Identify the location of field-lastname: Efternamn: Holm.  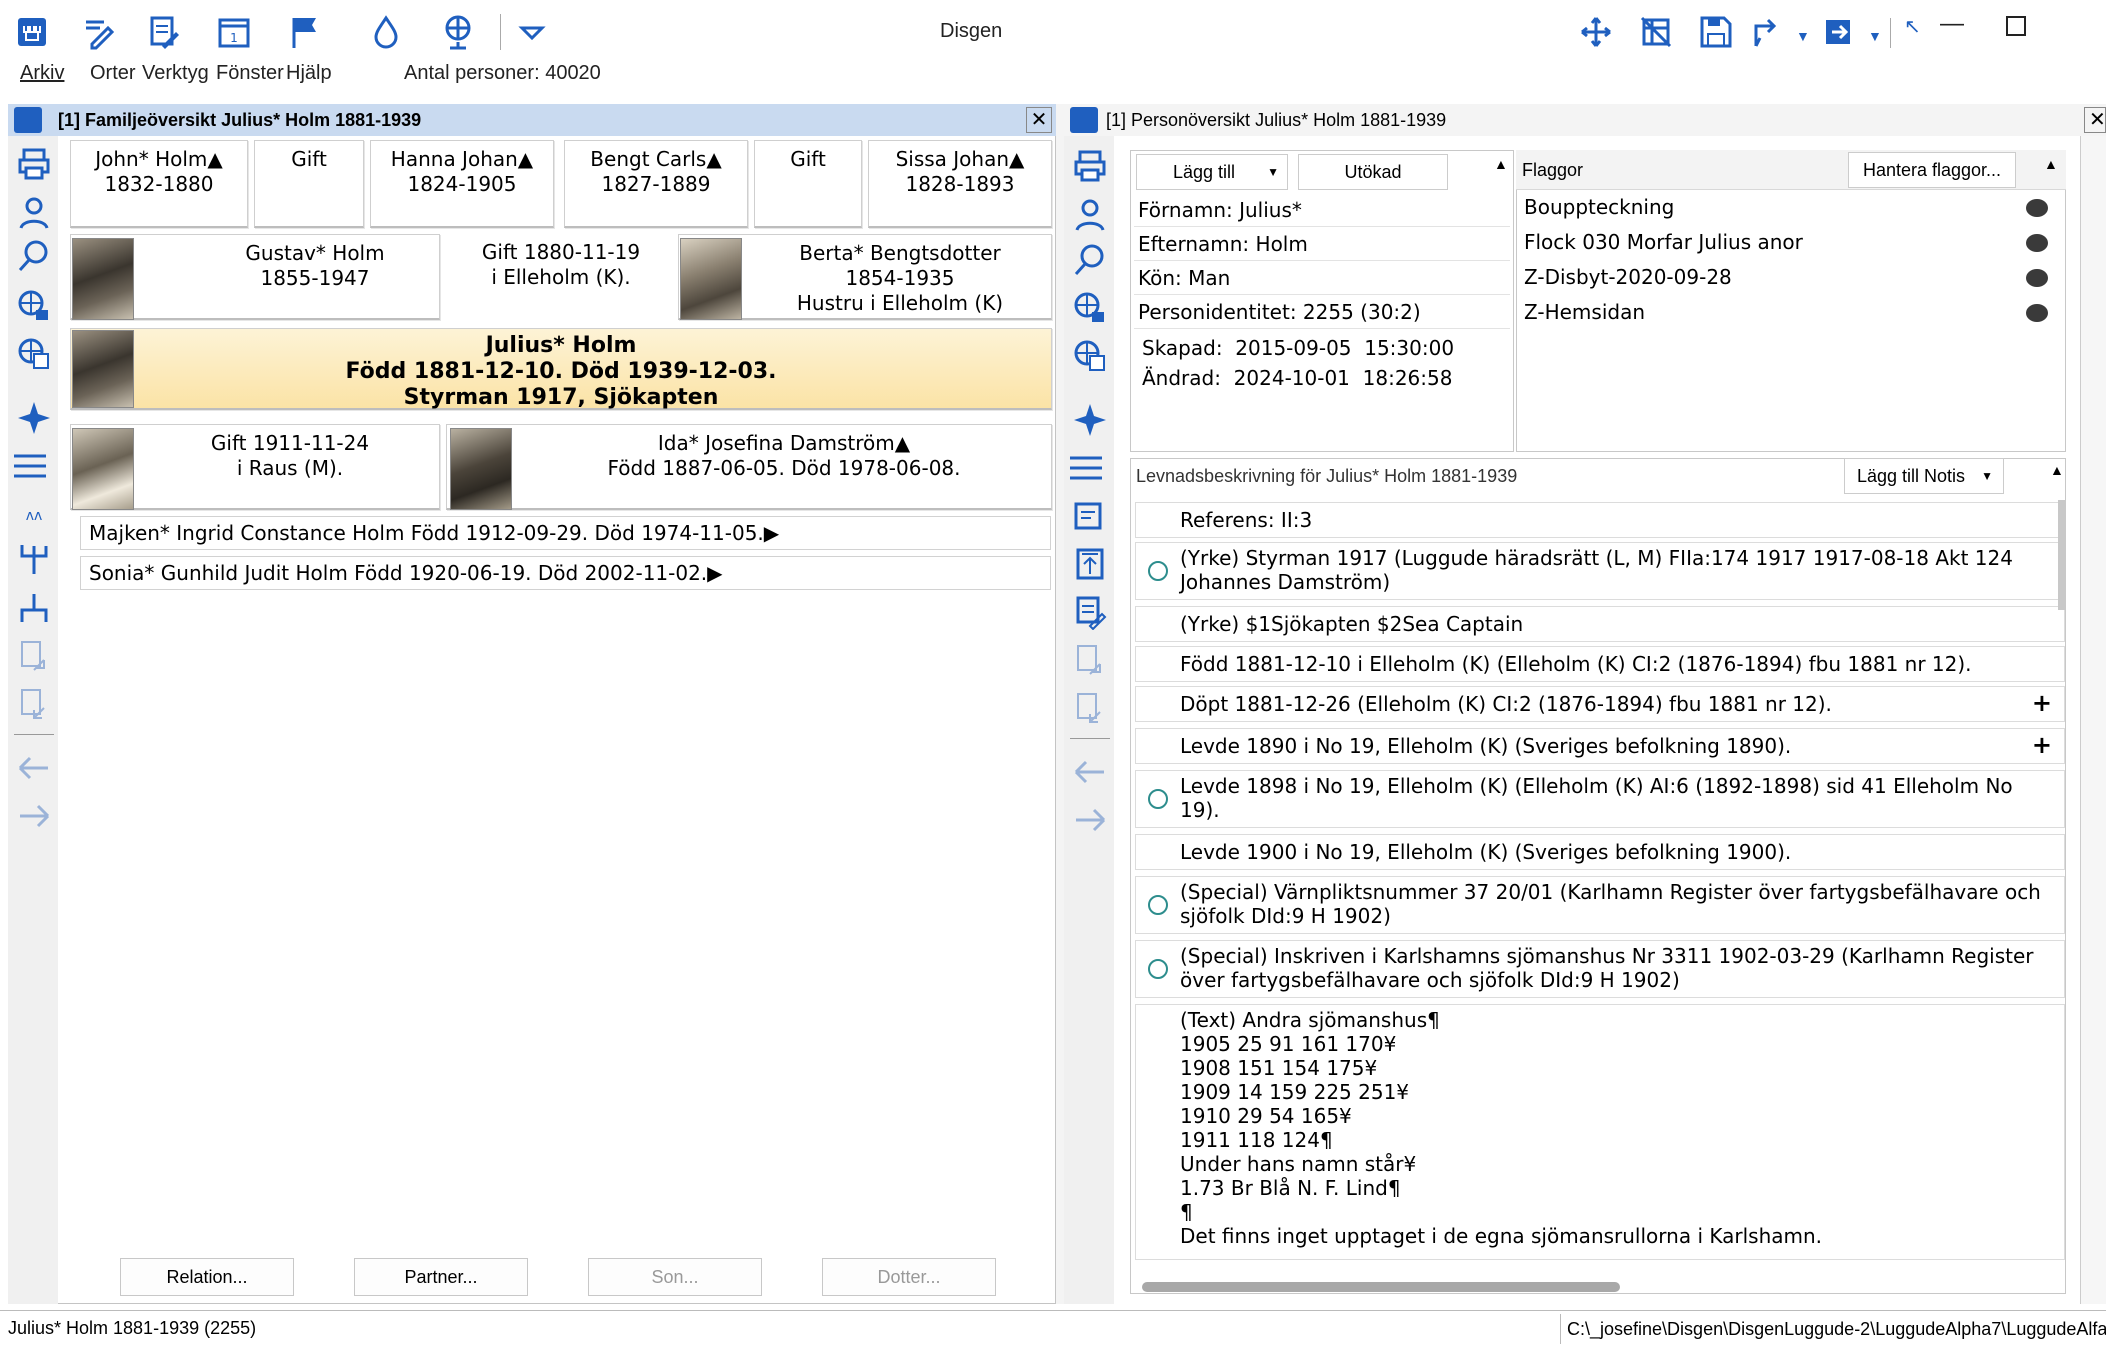
(1322, 244).